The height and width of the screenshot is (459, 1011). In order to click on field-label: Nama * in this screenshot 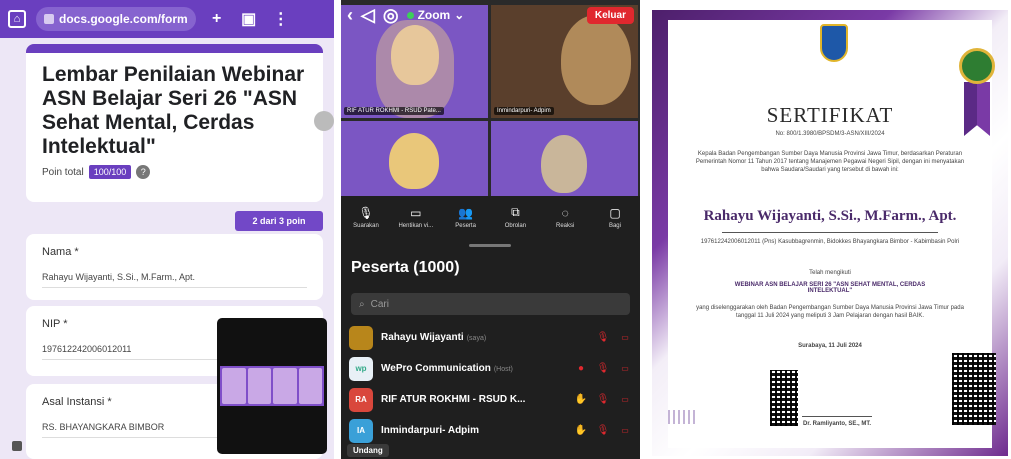, I will do `click(60, 252)`.